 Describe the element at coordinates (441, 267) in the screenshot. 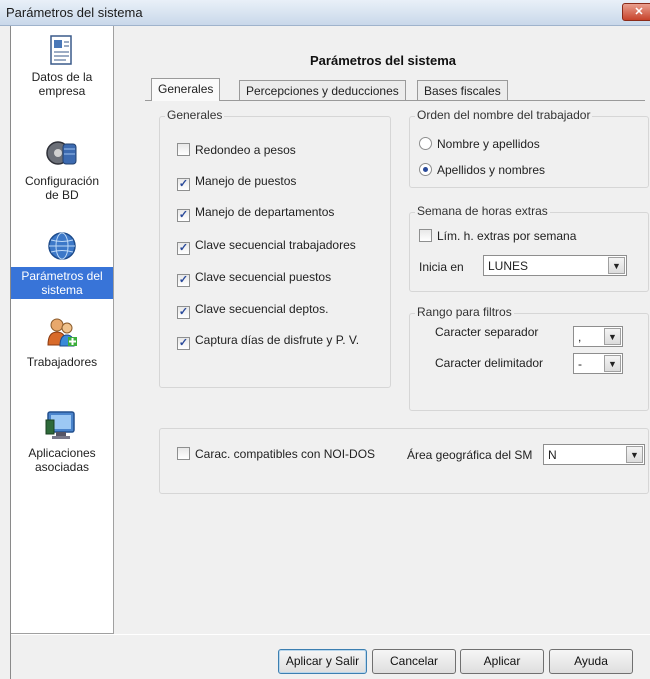

I see `inicia-label: Inicia en` at that location.